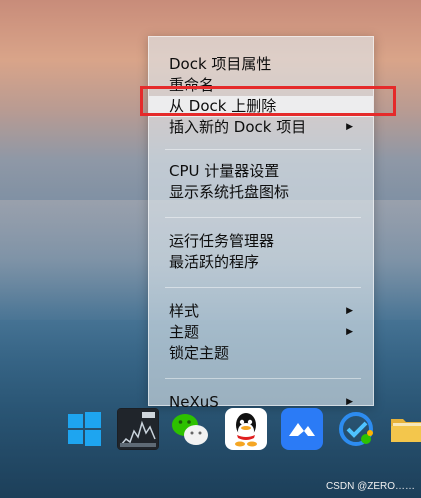 The width and height of the screenshot is (421, 498). I want to click on dock-bar, so click(238, 429).